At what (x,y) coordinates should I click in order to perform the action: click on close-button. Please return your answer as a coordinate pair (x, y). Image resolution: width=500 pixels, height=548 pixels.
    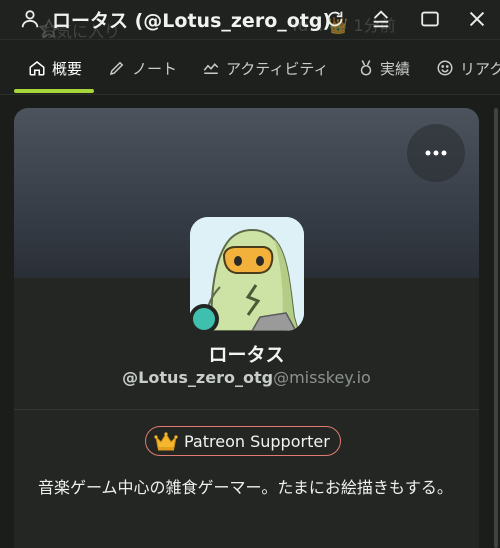
    Looking at the image, I should click on (477, 19).